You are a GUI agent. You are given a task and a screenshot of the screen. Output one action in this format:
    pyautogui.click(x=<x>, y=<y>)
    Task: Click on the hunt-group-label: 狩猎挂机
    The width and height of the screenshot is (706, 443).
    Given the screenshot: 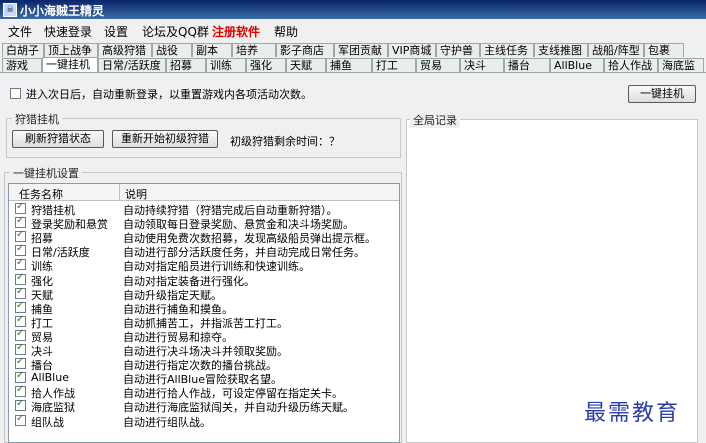 What is the action you would take?
    pyautogui.click(x=37, y=119)
    